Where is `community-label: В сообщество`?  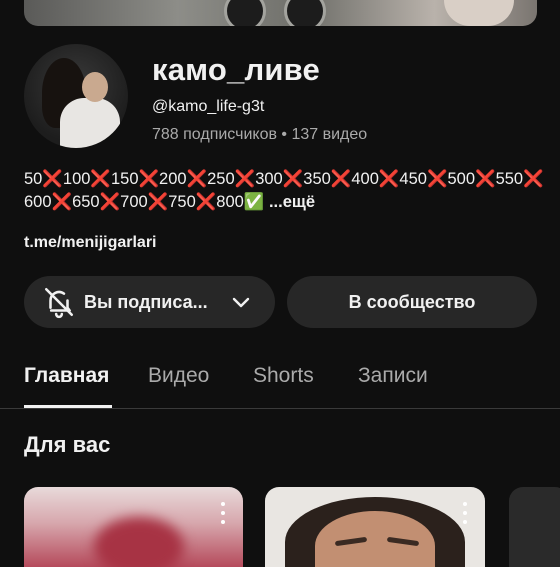
community-label: В сообщество is located at coordinates (412, 301).